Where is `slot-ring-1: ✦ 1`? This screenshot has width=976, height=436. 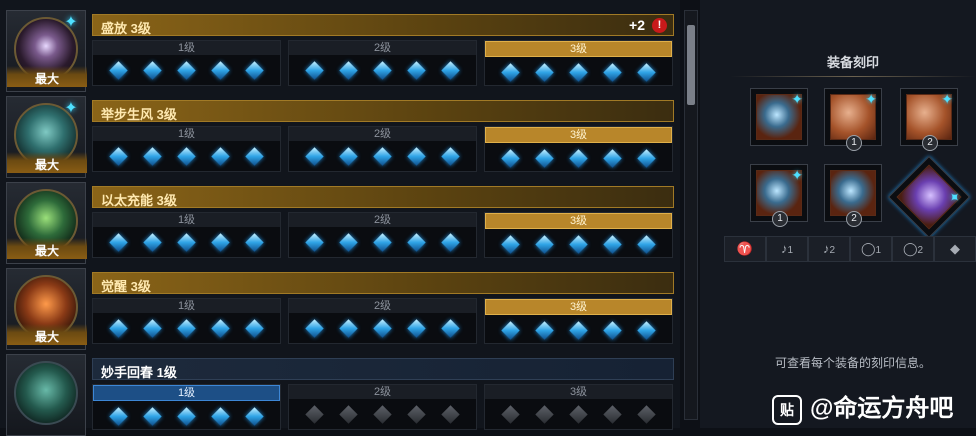
slot-ring-1: ✦ 1 is located at coordinates (779, 195).